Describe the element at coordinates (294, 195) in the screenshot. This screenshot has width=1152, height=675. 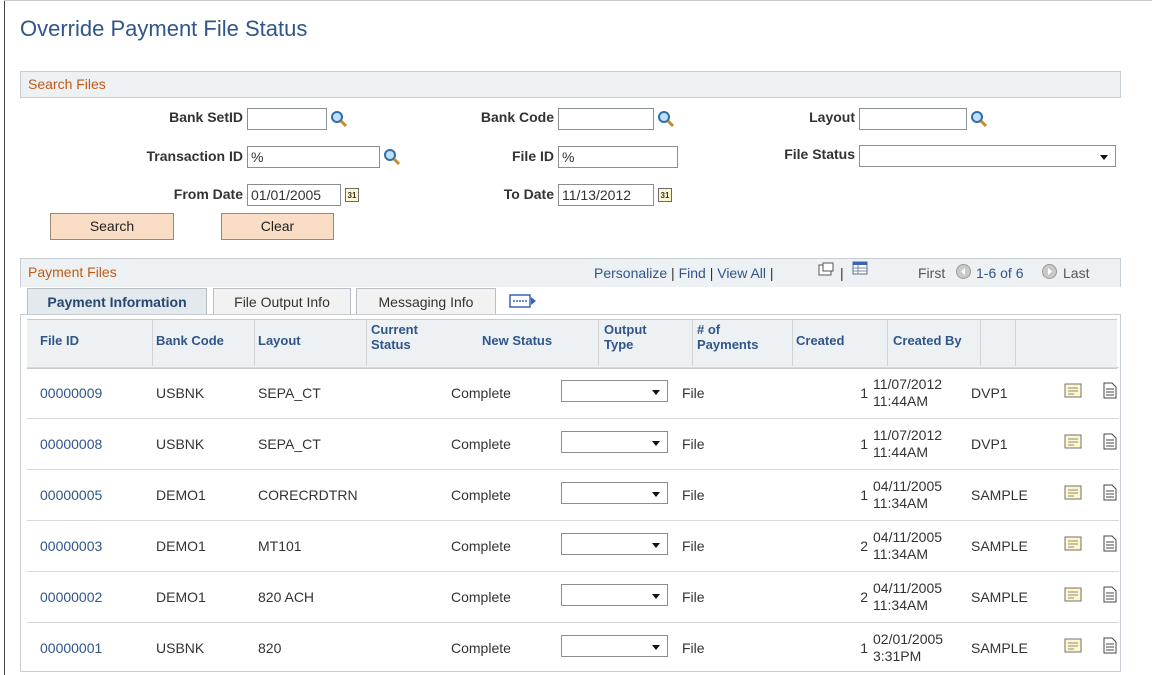
I see `from-date-input: 01/01/2005` at that location.